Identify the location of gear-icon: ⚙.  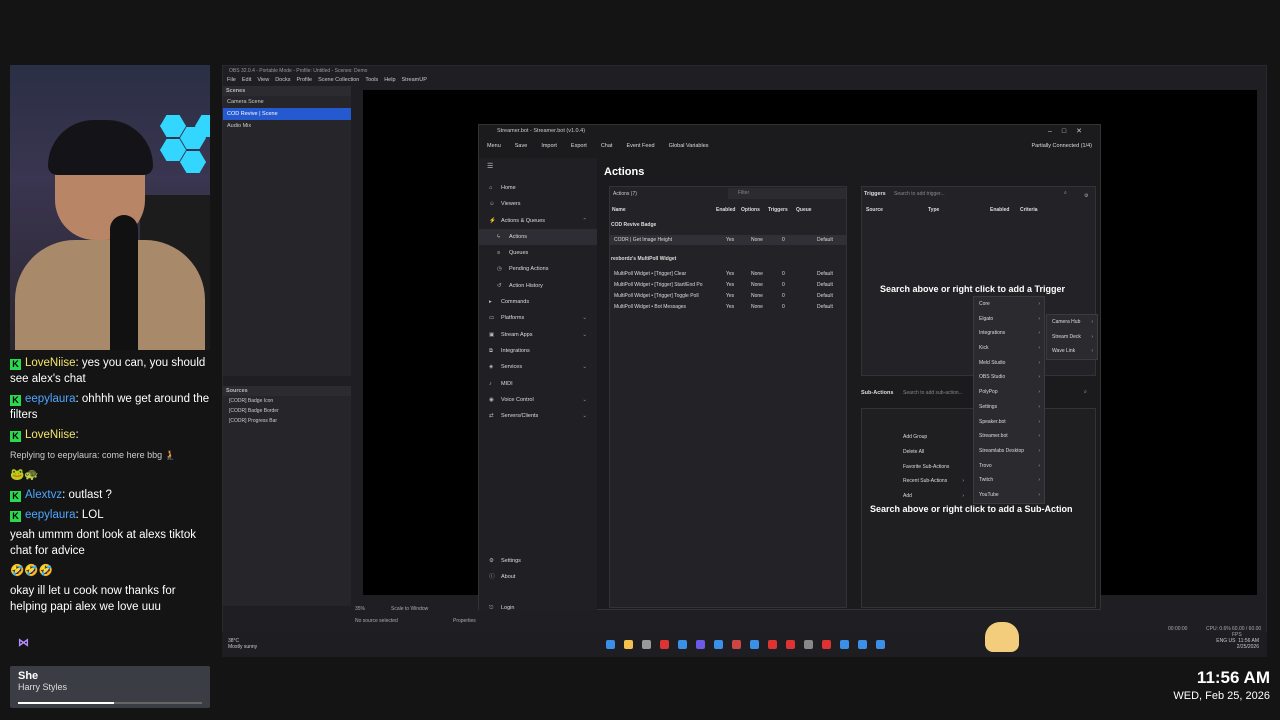
(1086, 196).